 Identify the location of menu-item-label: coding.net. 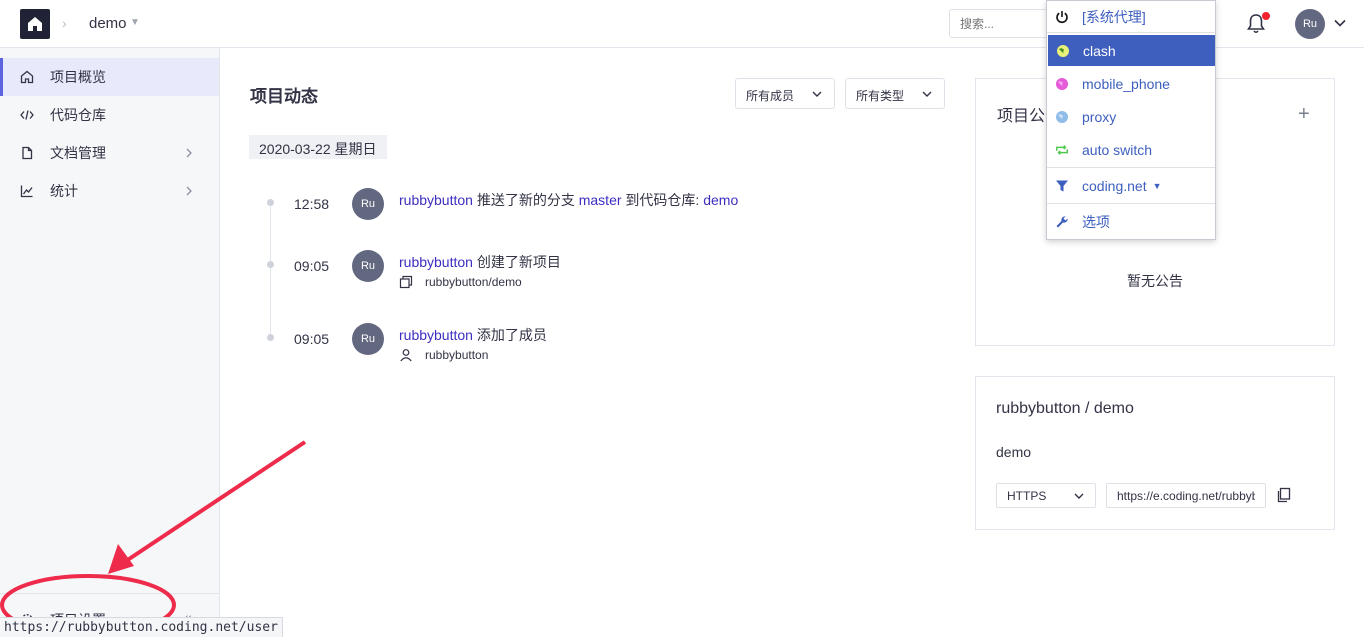
(1114, 185).